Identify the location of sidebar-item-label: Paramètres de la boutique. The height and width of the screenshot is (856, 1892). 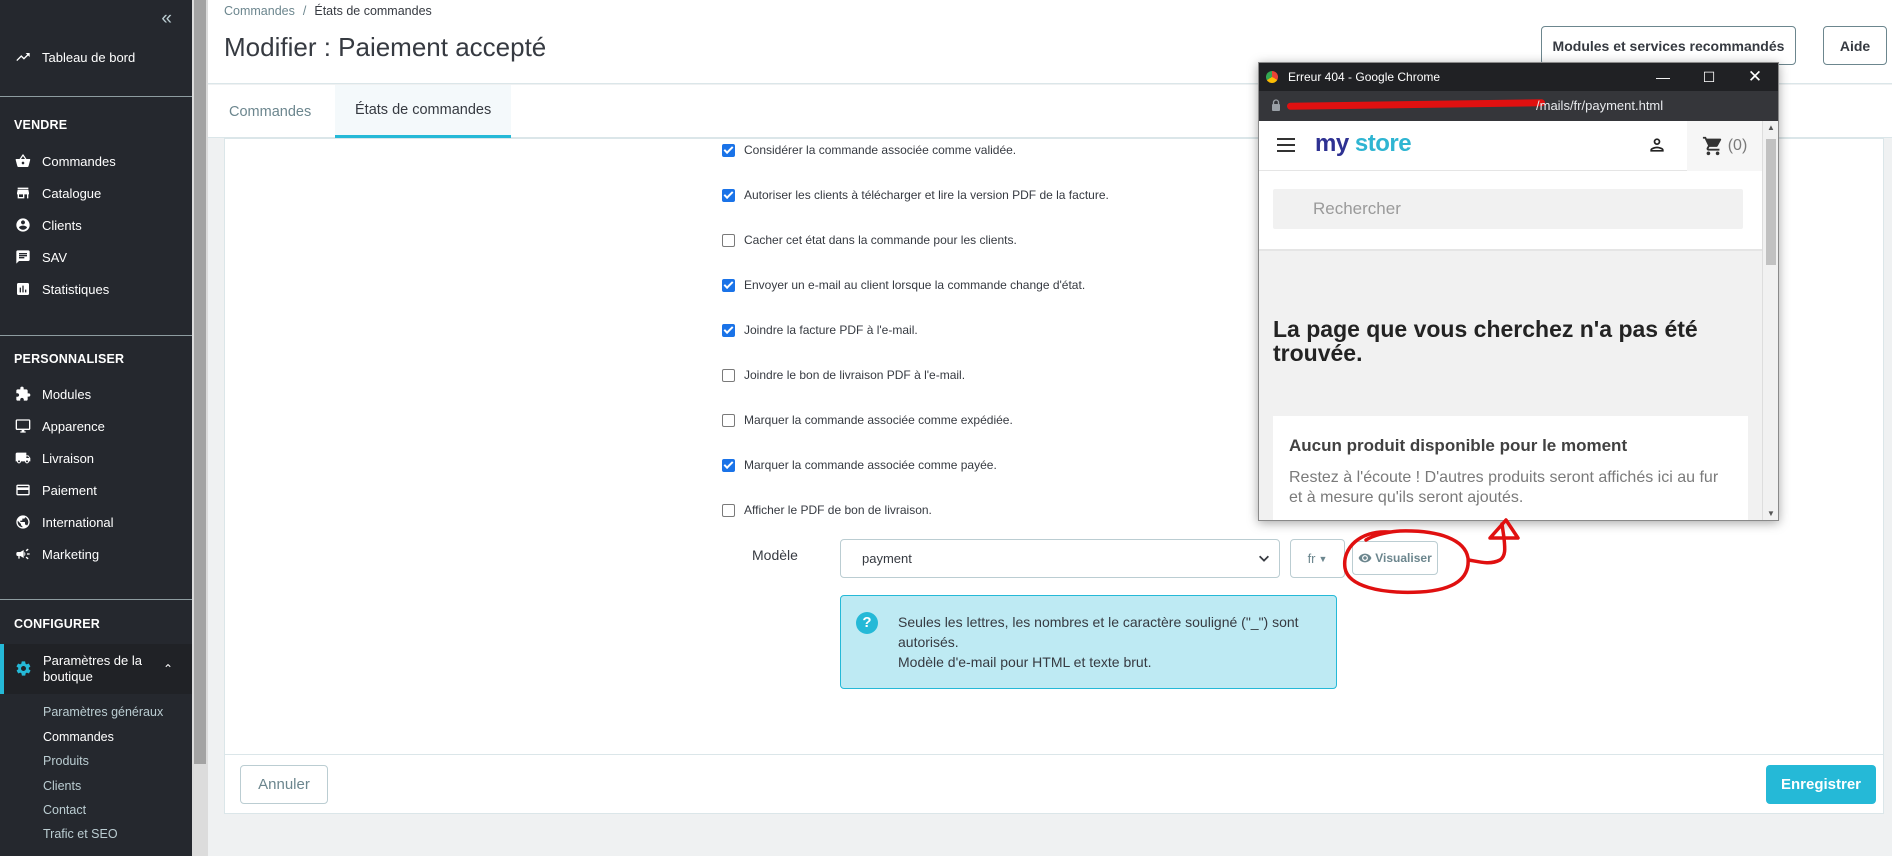
(92, 668).